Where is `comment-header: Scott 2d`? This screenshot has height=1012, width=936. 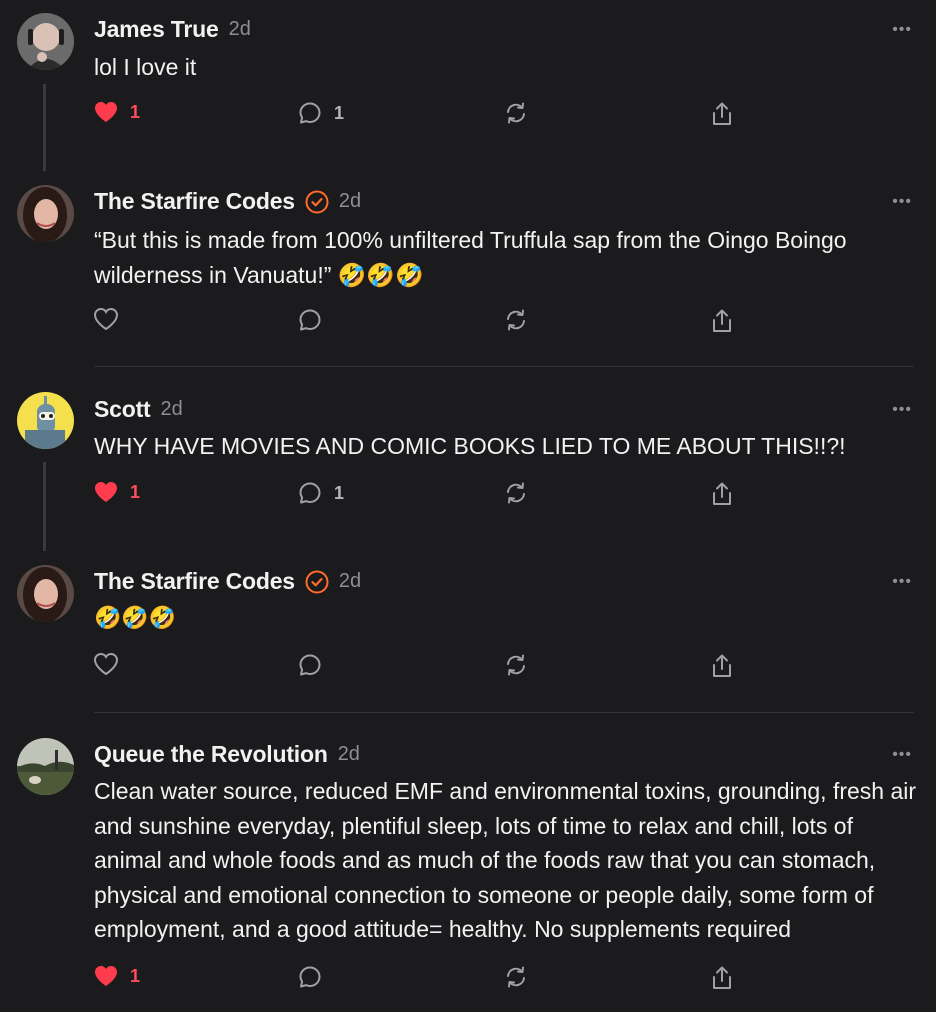
comment-header: Scott 2d is located at coordinates (138, 409).